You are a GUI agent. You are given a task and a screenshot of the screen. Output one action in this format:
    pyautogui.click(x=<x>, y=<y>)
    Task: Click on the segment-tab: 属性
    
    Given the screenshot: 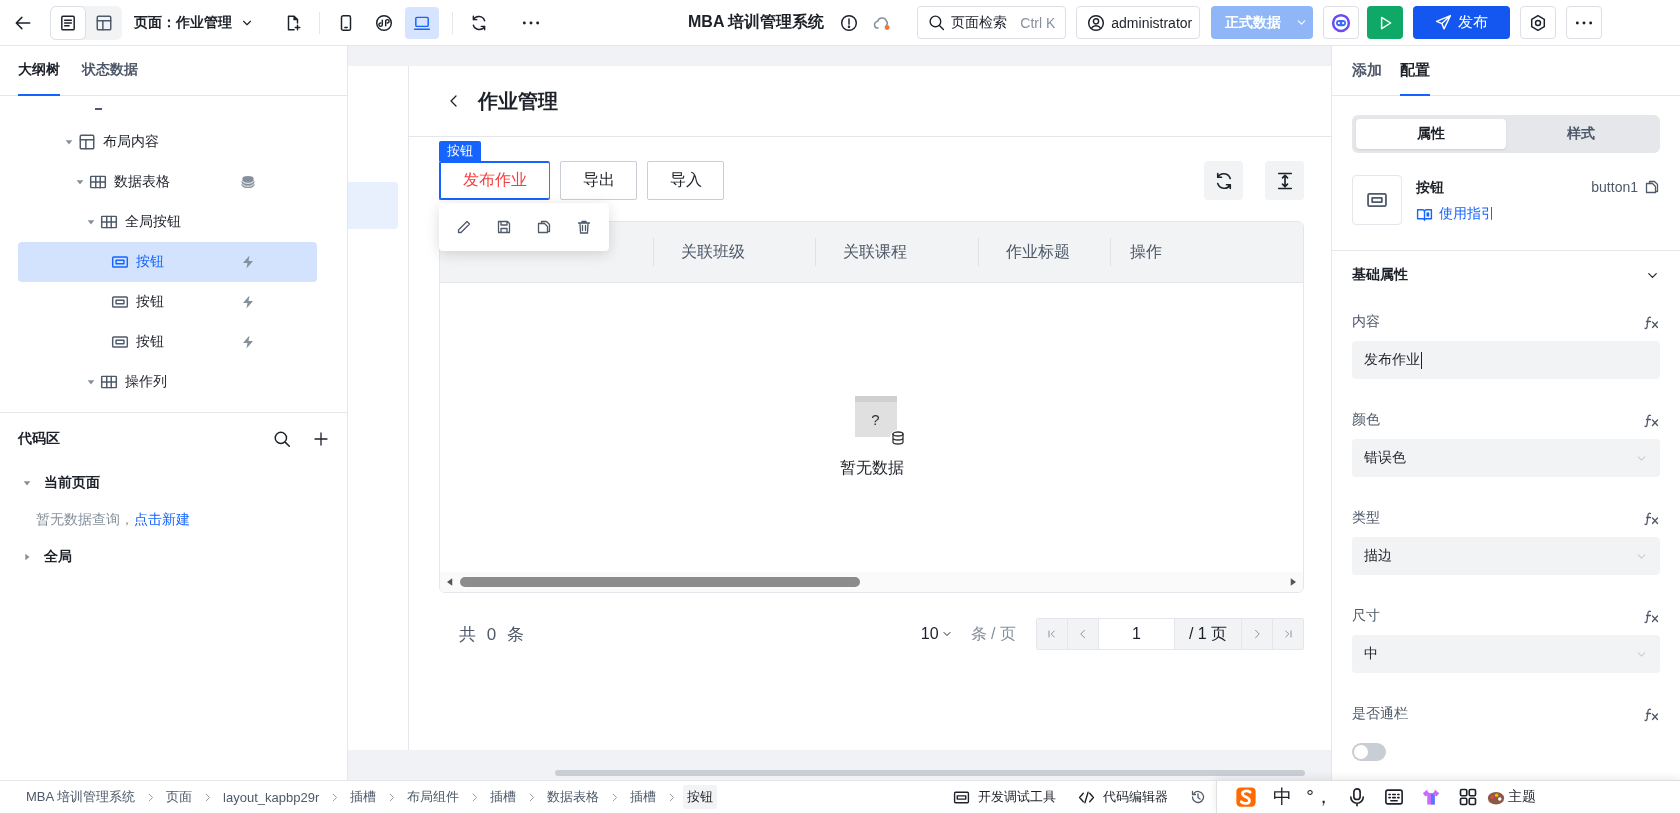 What is the action you would take?
    pyautogui.click(x=1431, y=134)
    